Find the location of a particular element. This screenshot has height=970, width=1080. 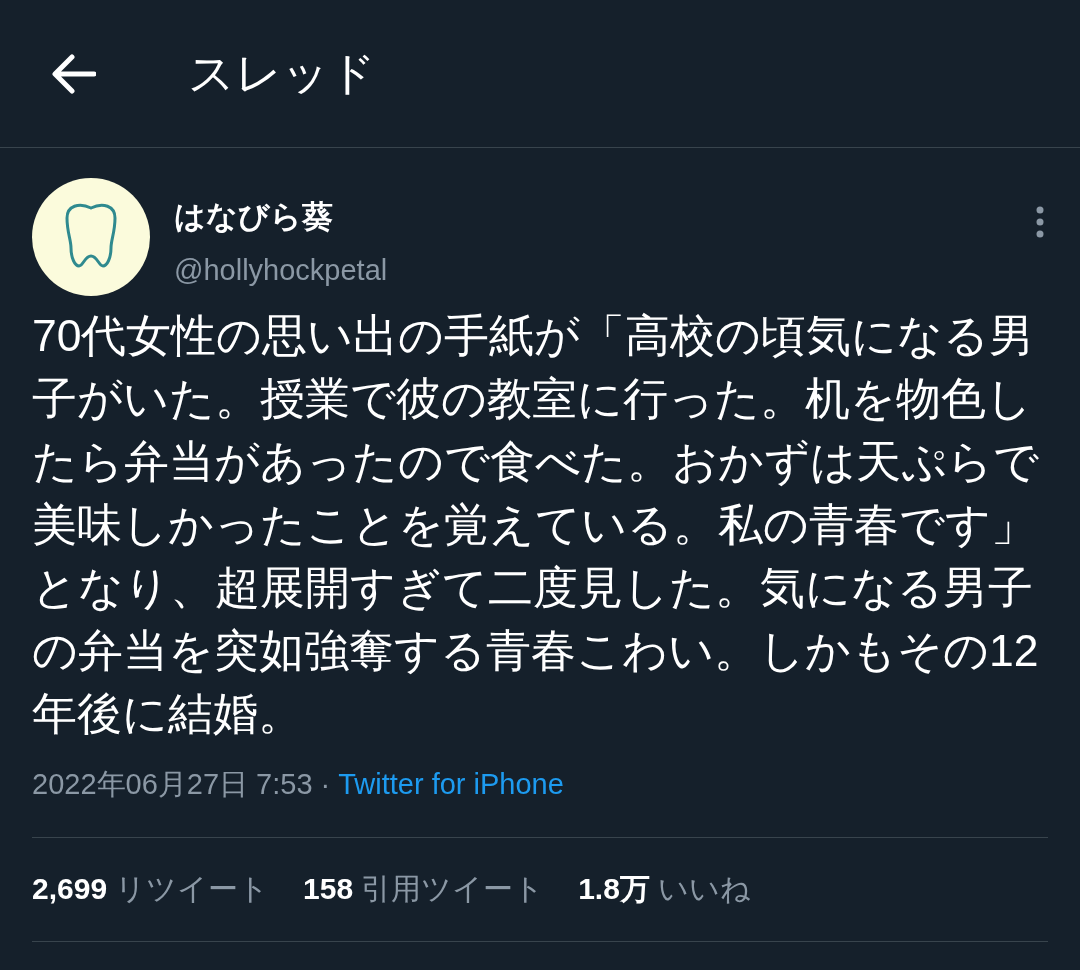

author-name: はなびら葵 is located at coordinates (603, 217).